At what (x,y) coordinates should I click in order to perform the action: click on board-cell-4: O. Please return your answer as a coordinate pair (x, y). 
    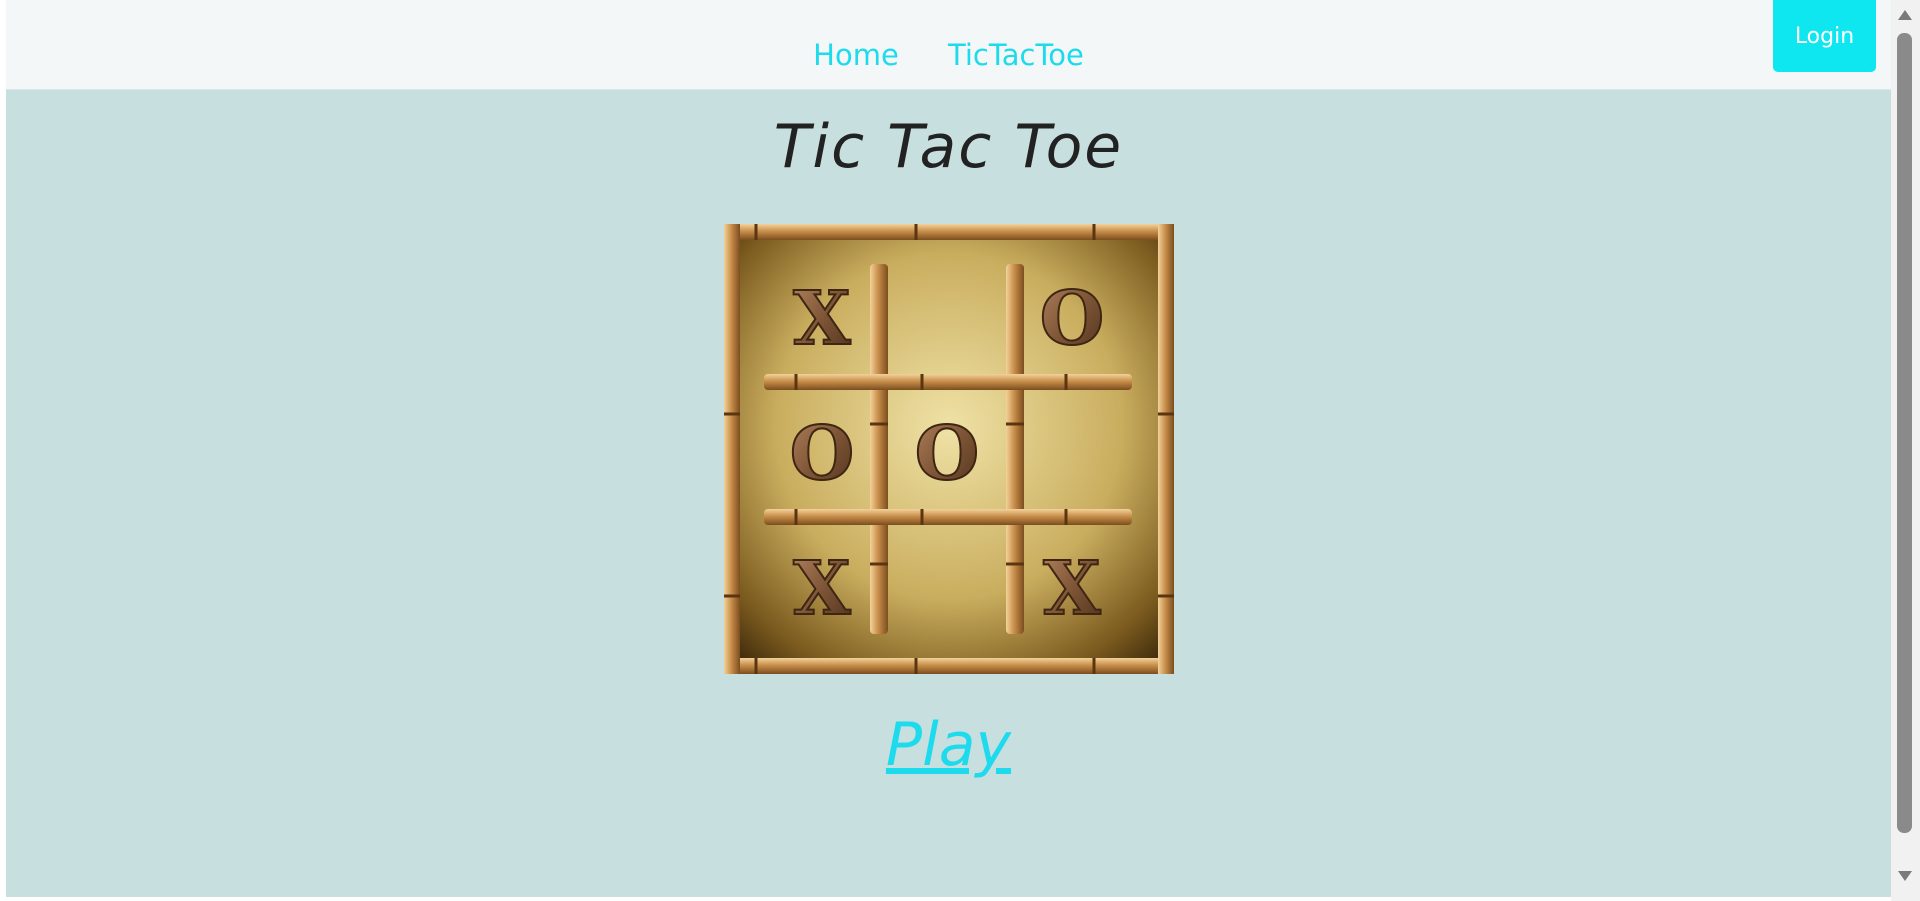
    Looking at the image, I should click on (822, 454).